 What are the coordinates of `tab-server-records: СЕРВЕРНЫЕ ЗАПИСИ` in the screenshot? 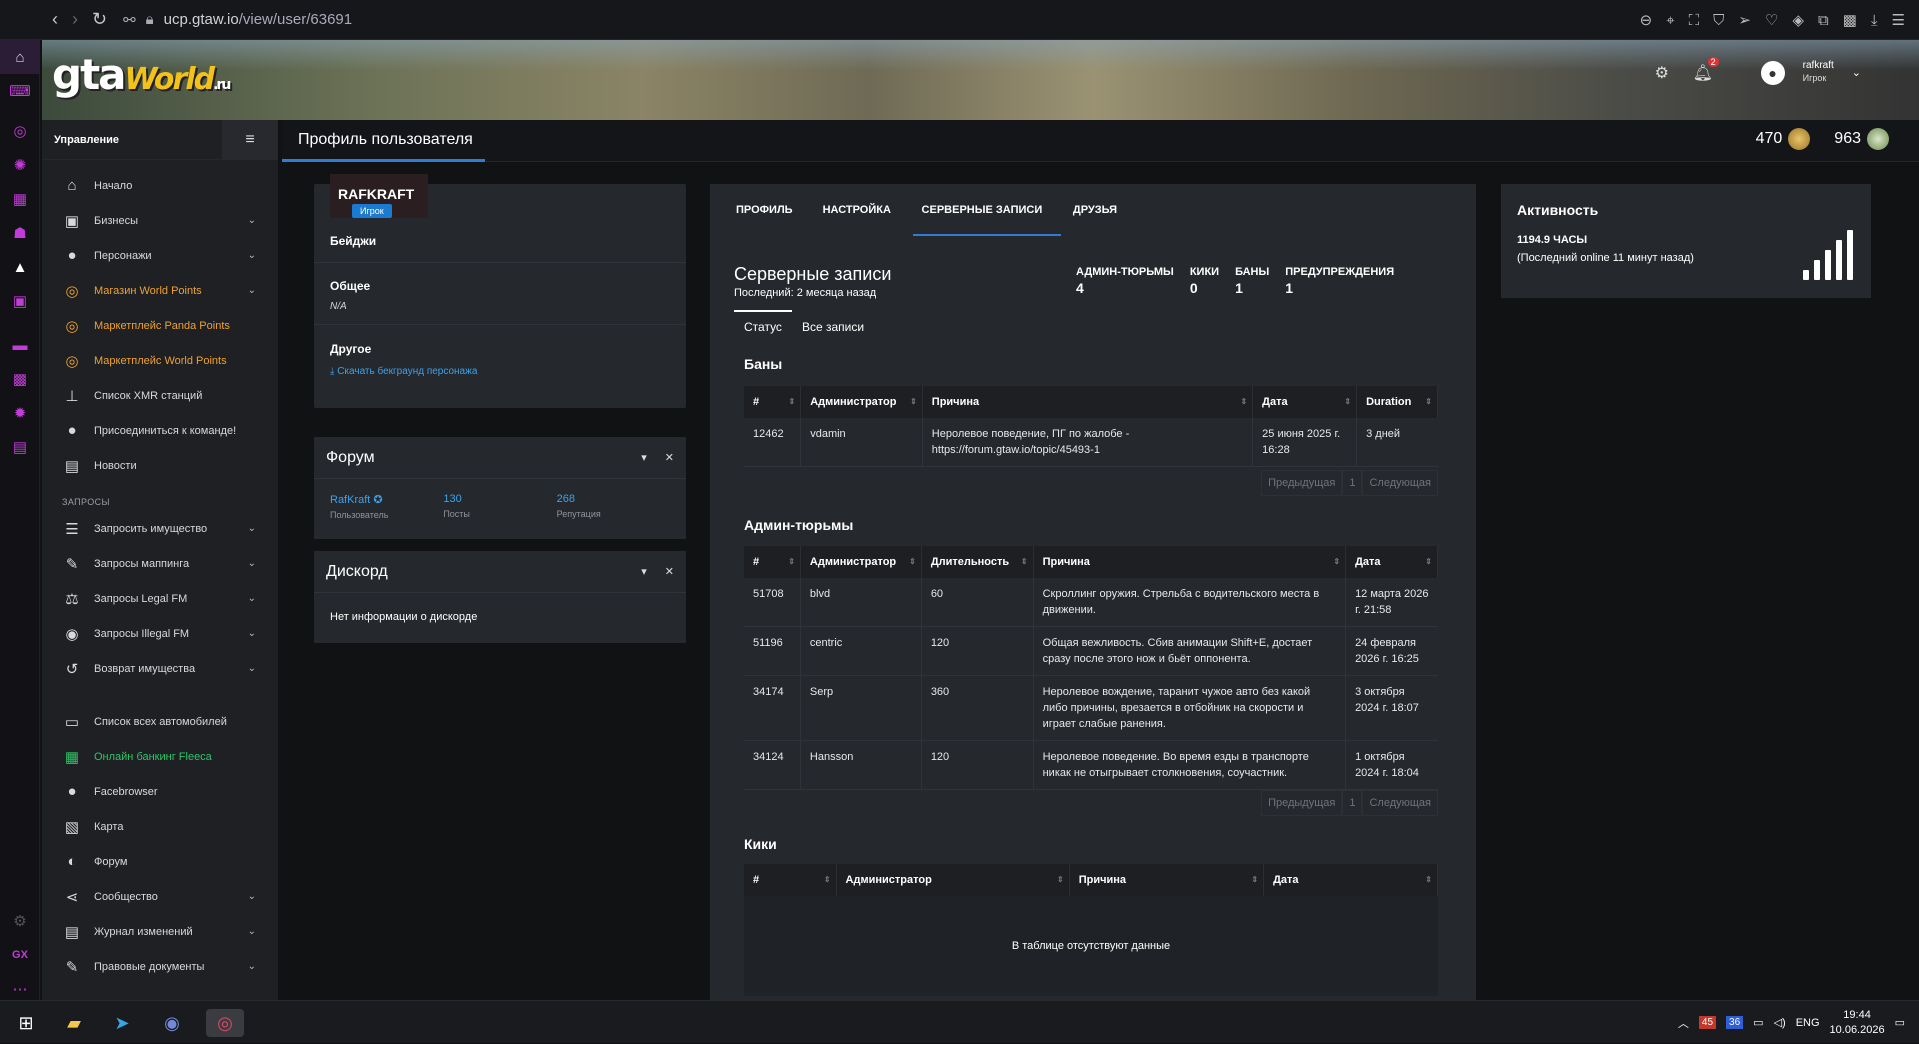 It's located at (986, 210).